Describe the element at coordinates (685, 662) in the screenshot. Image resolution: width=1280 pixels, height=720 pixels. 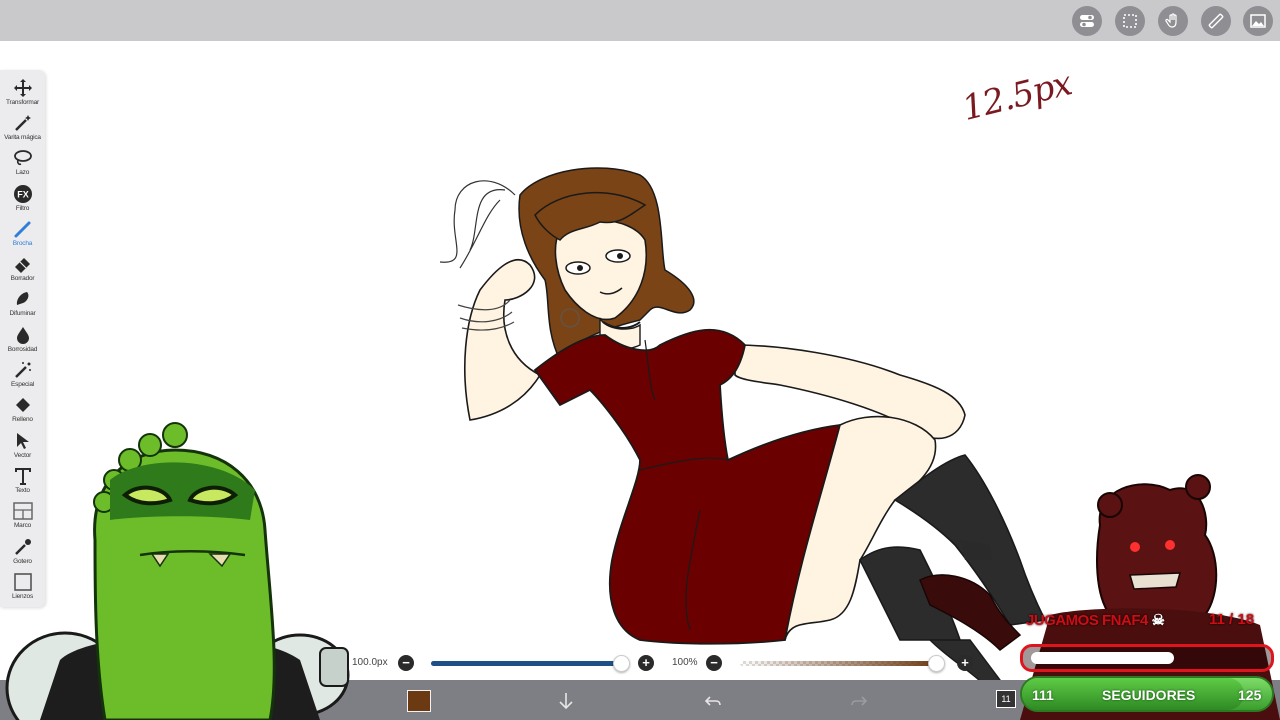
I see `brush-opacity-value: 100%` at that location.